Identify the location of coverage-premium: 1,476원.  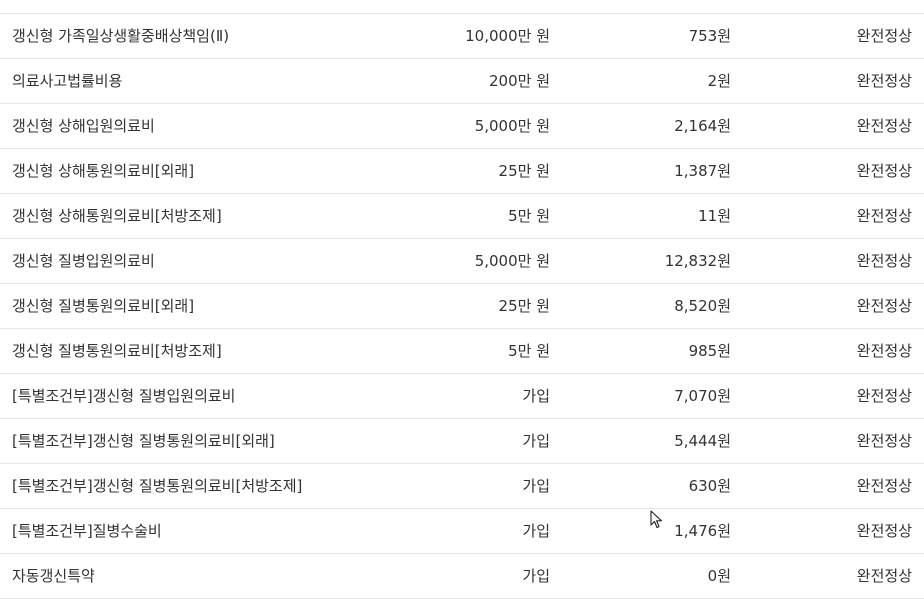
(702, 531).